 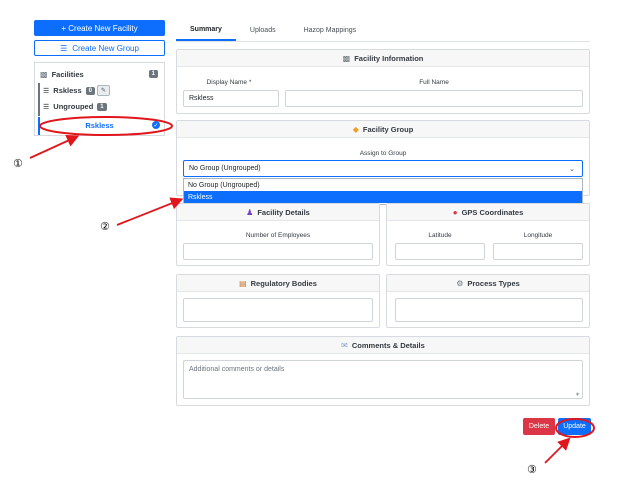 I want to click on annotation-marker-3: ③, so click(x=532, y=469).